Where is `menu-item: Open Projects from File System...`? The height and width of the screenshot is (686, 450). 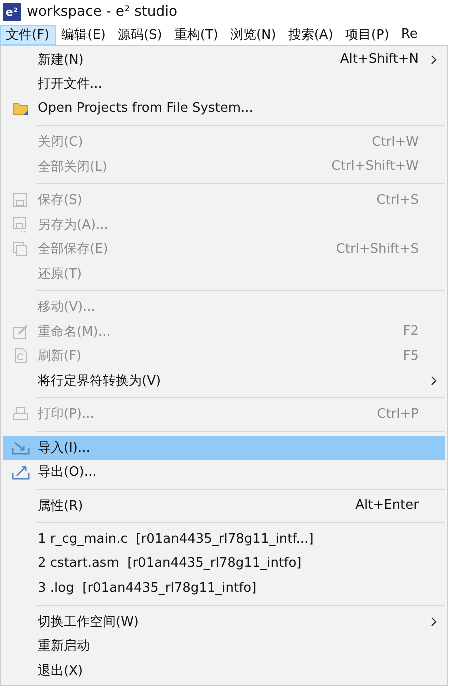 menu-item: Open Projects from File System... is located at coordinates (224, 108).